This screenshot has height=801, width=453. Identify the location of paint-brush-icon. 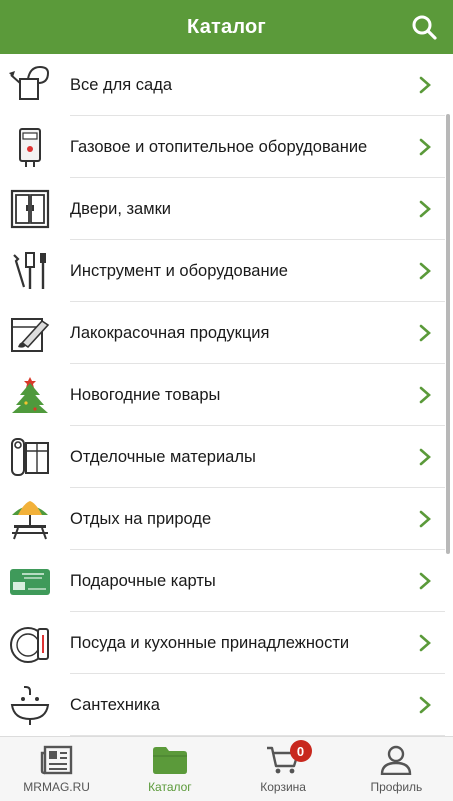
(30, 333).